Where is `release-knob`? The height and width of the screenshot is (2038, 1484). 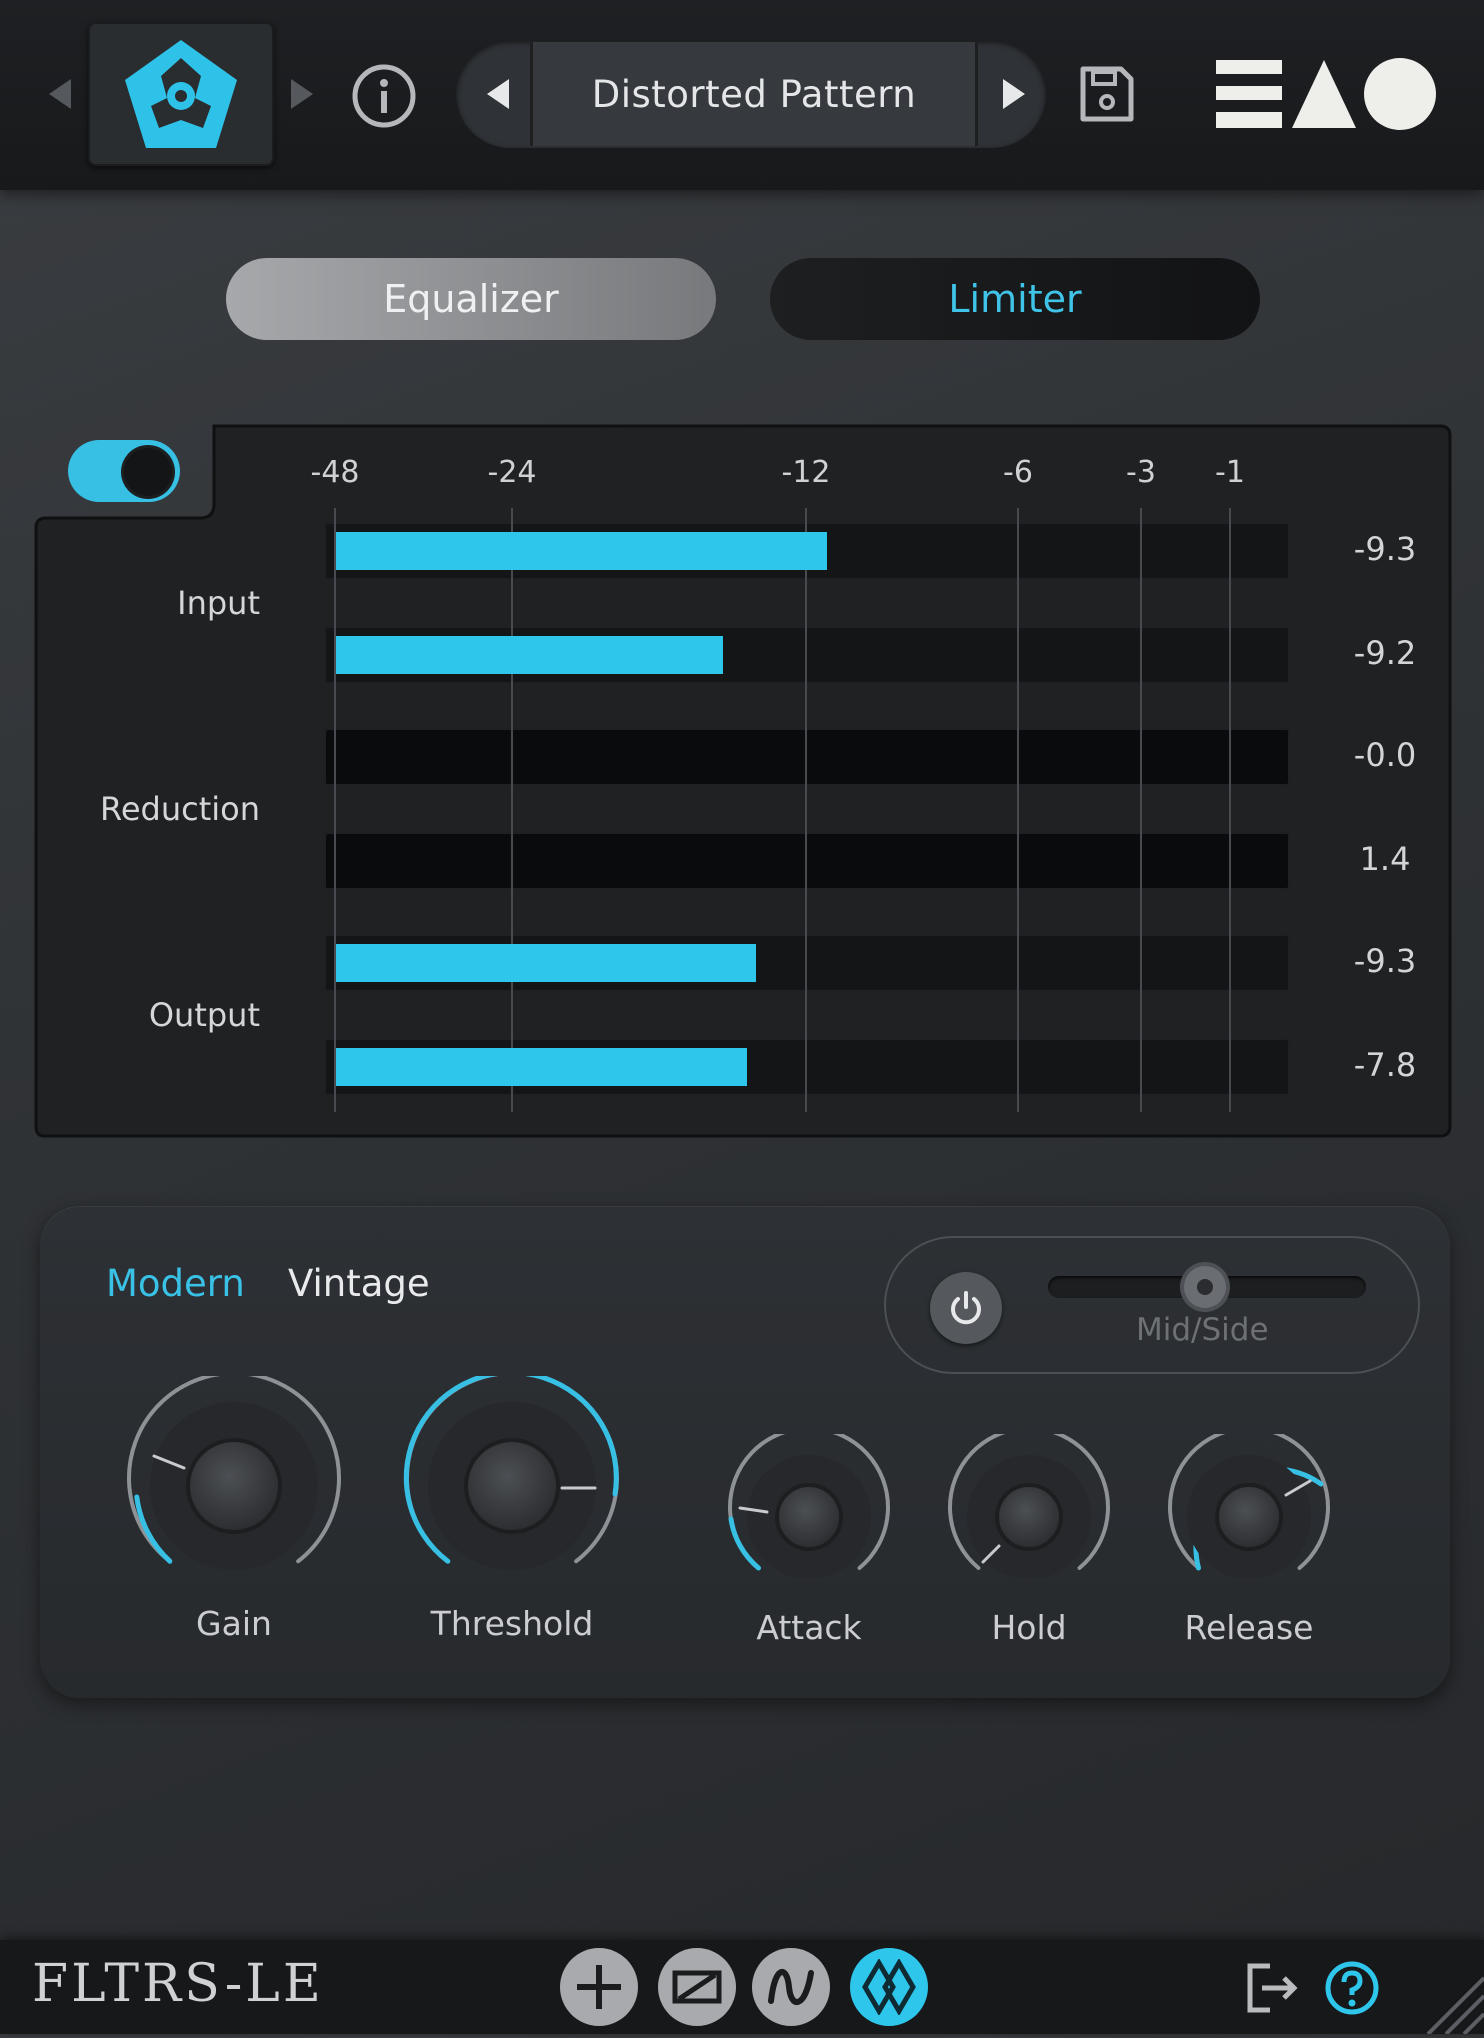
release-knob is located at coordinates (1249, 1517).